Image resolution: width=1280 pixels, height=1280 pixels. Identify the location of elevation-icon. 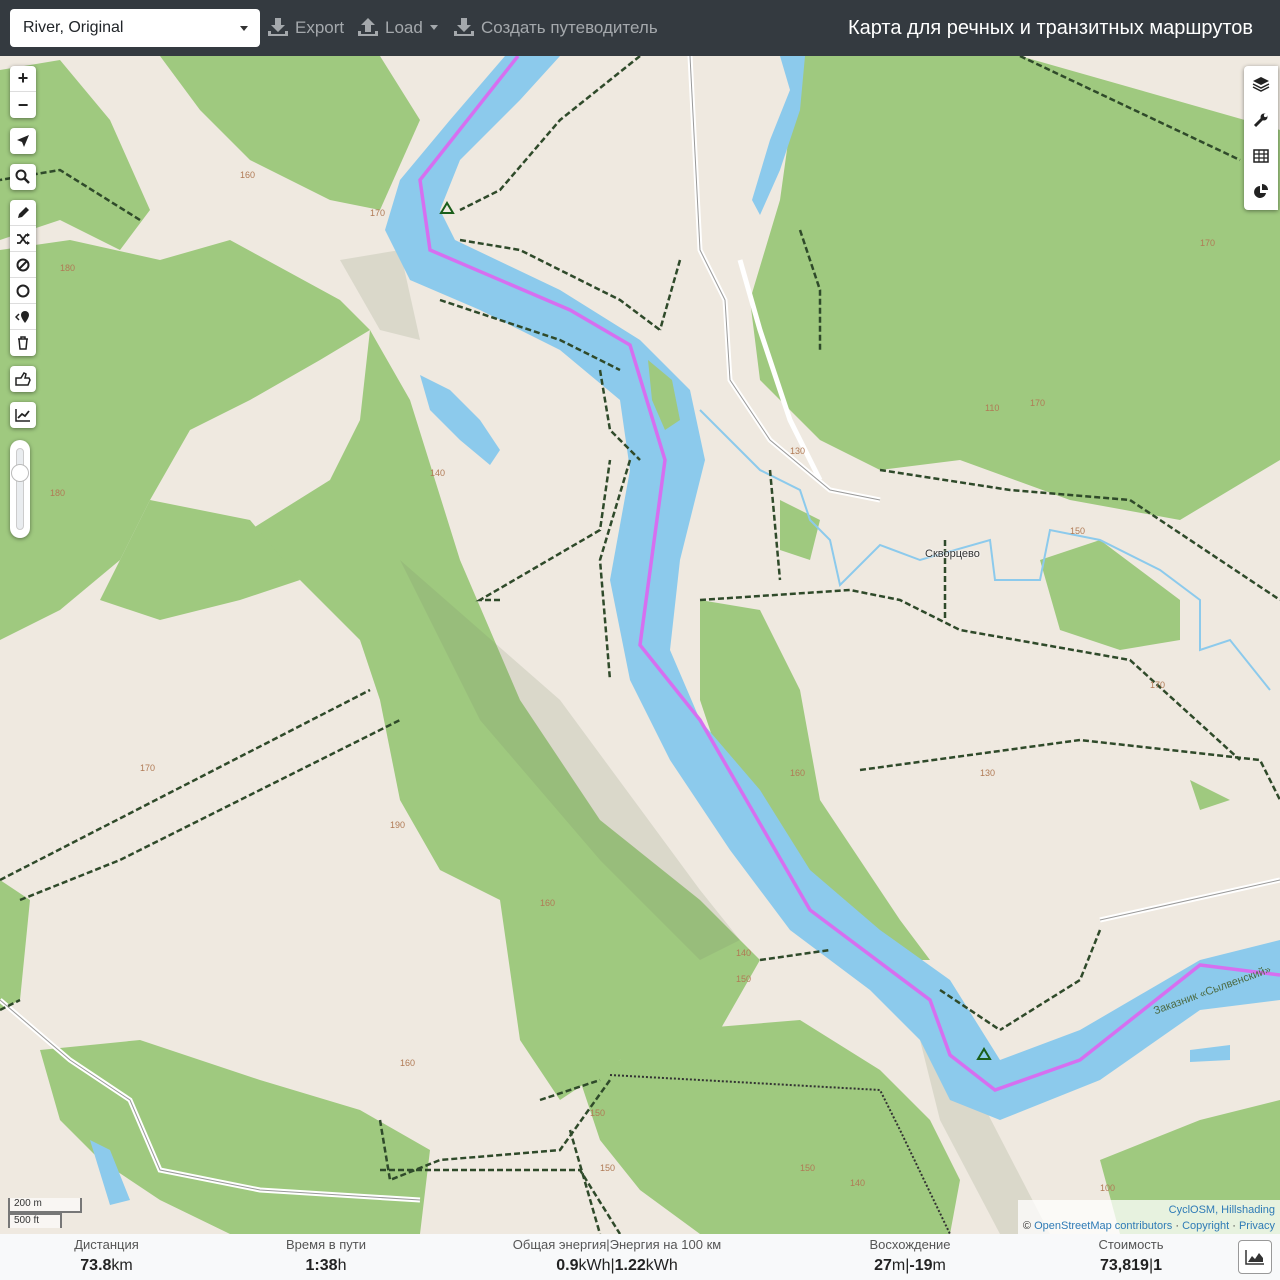
(22, 415).